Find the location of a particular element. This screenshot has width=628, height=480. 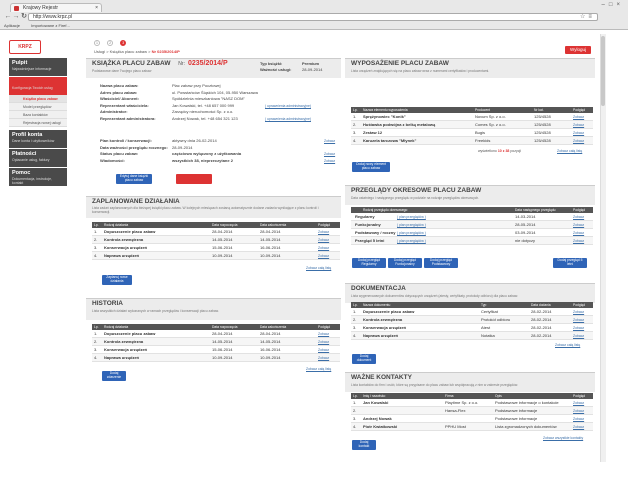

table-cell: 28-05-2014 is located at coordinates (525, 224).